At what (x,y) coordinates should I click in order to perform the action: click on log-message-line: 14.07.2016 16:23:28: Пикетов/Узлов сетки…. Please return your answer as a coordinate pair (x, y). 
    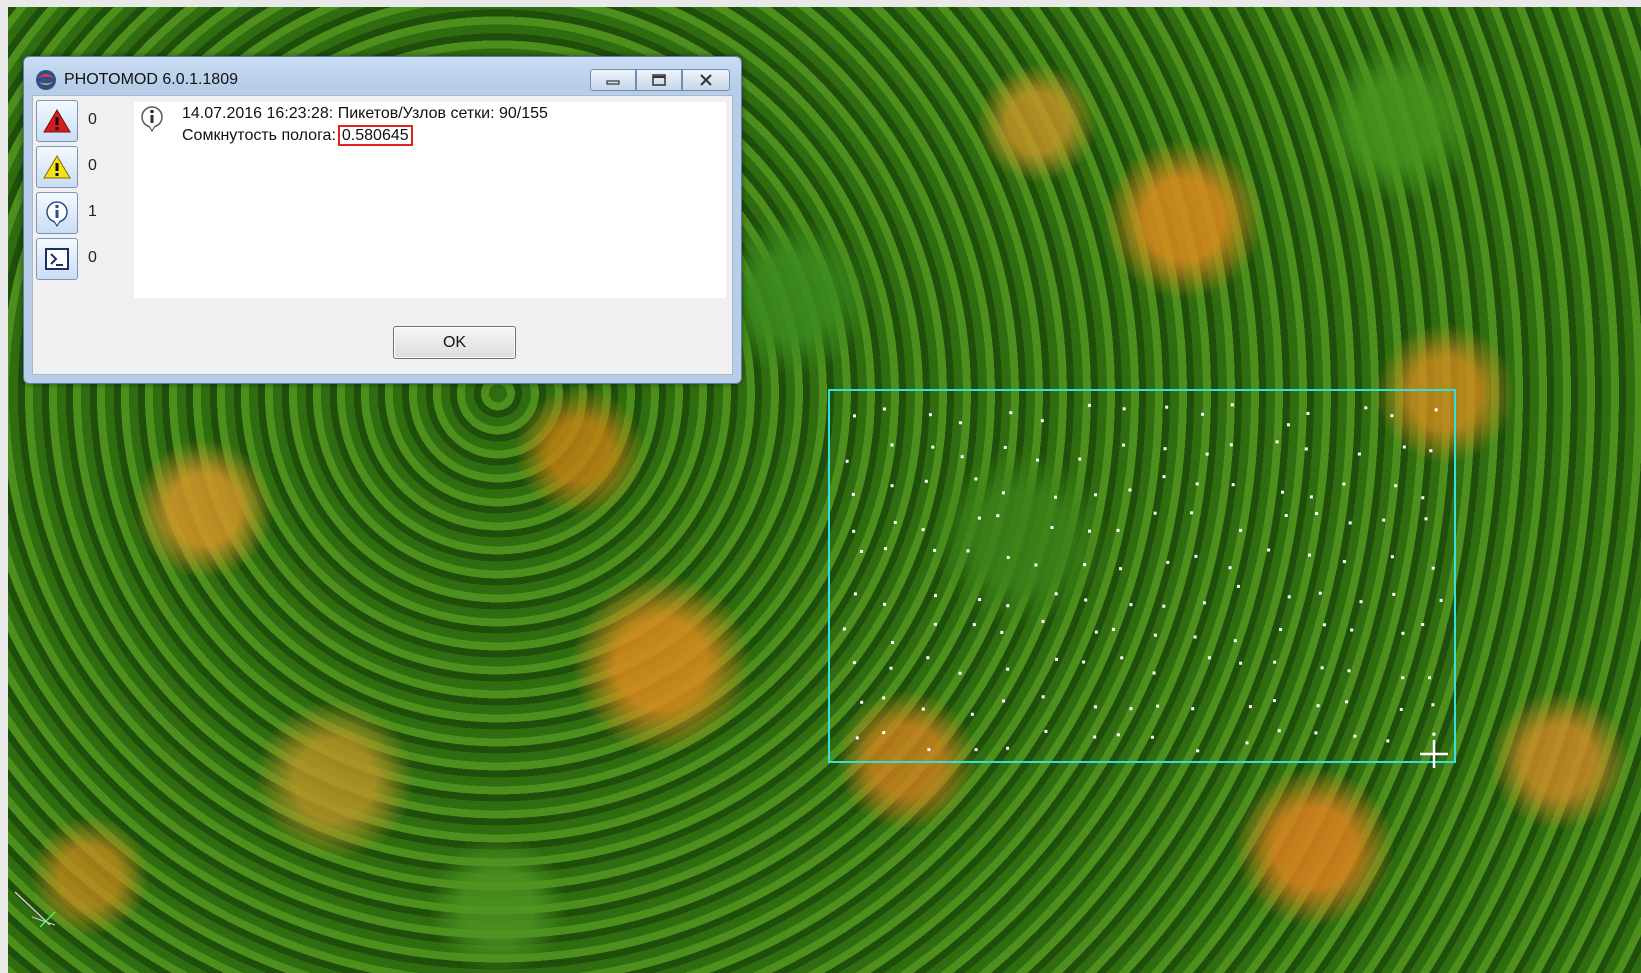
    Looking at the image, I should click on (365, 113).